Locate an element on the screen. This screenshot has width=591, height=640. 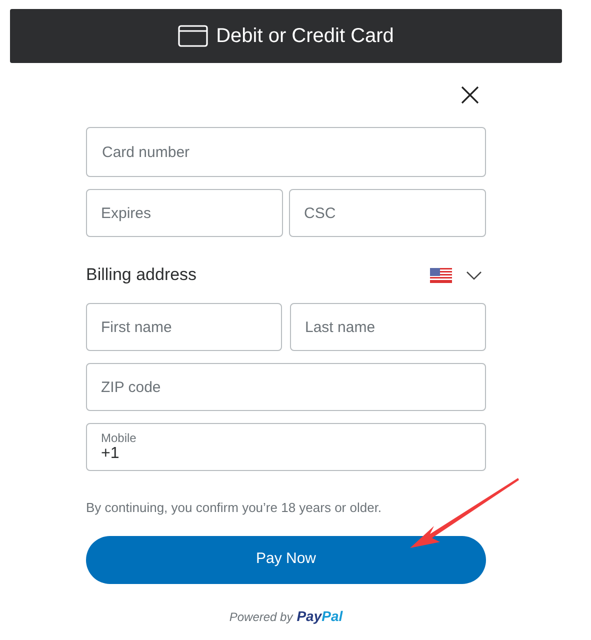
header-title: Debit or Credit Card is located at coordinates (305, 36).